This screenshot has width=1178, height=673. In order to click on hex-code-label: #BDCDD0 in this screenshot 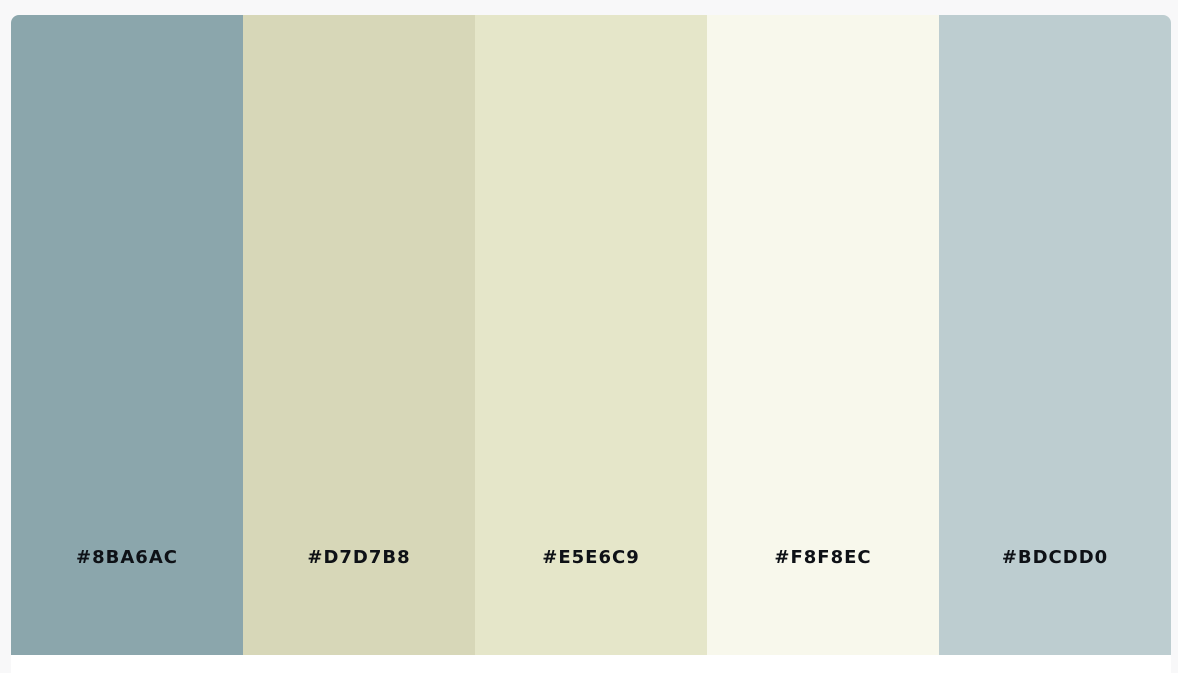, I will do `click(1055, 557)`.